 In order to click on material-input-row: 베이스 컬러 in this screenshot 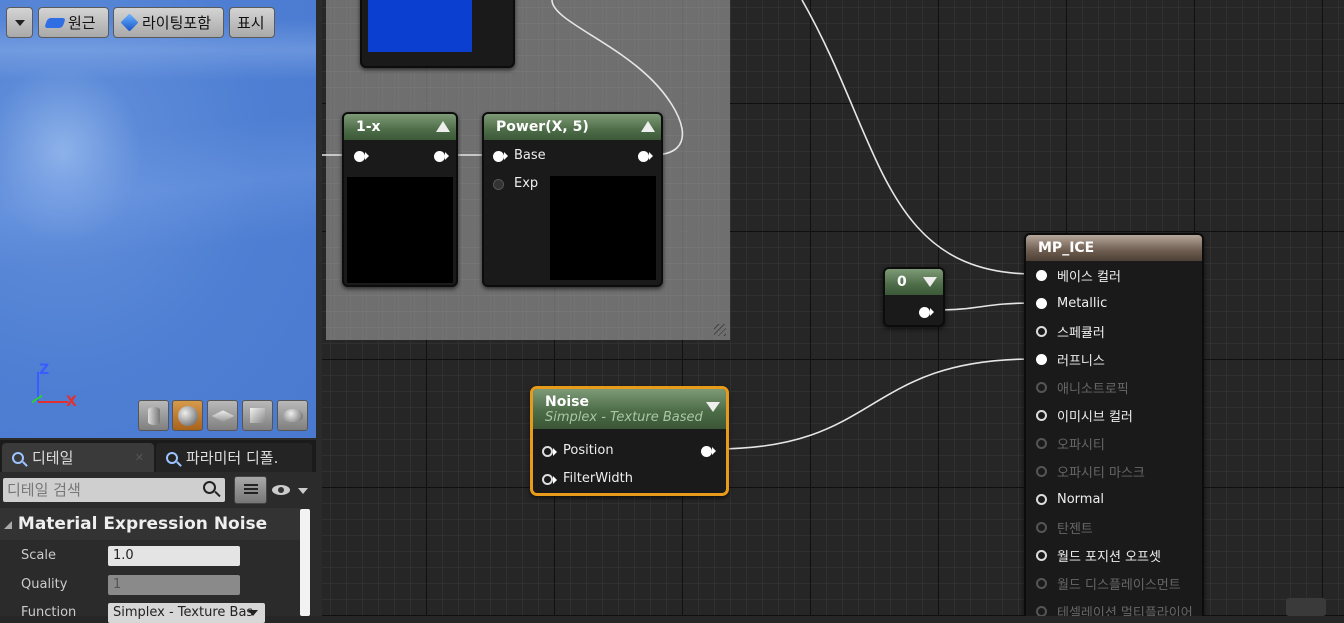, I will do `click(1114, 275)`.